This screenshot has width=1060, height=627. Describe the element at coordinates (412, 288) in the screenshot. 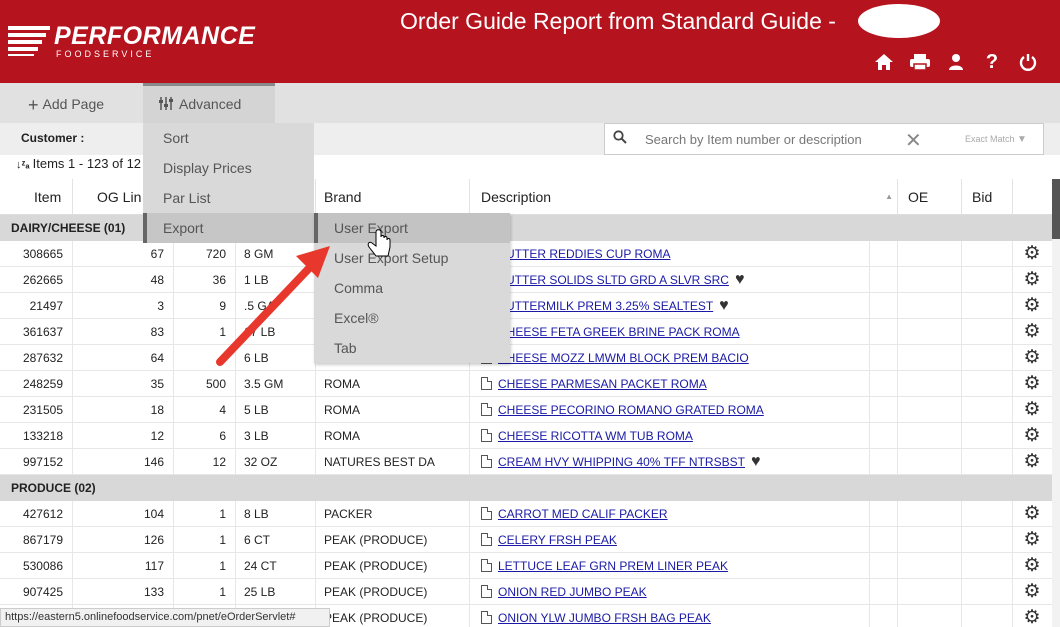

I see `menu-item-comma: Comma` at that location.